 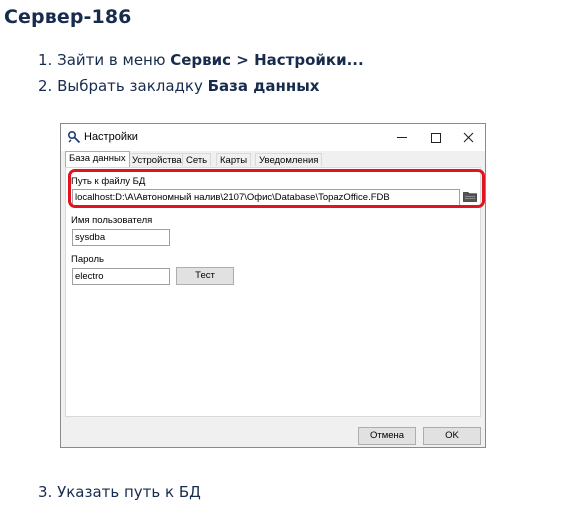 I want to click on cancel-button: Отмена, so click(x=387, y=436).